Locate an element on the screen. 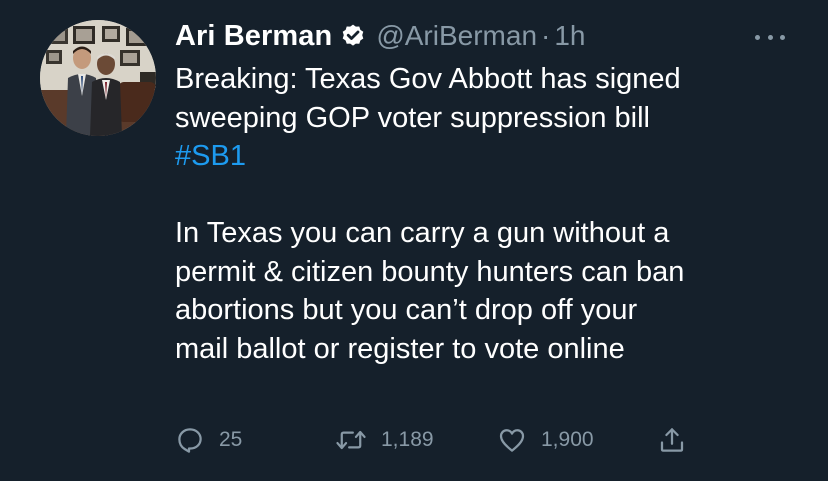  share-button is located at coordinates (672, 440).